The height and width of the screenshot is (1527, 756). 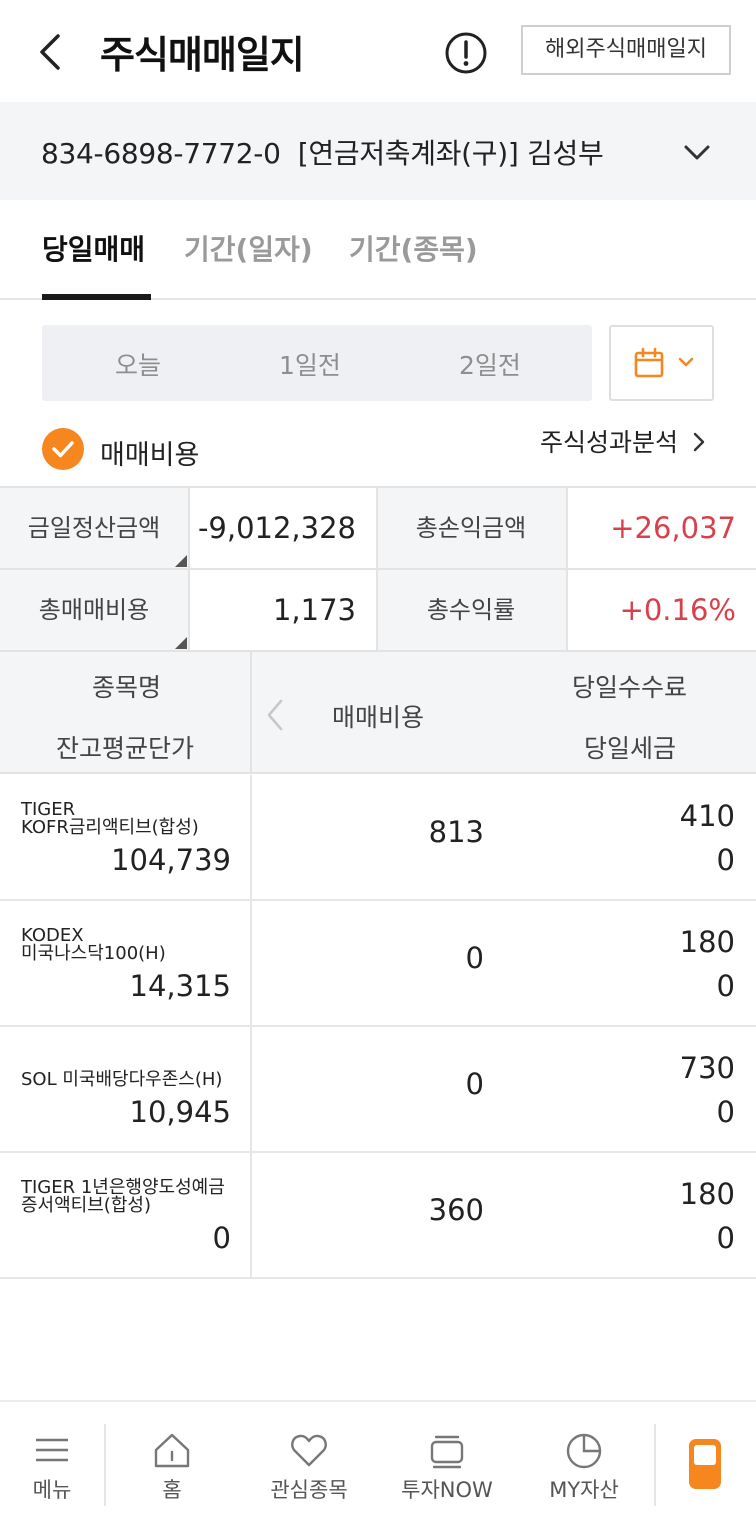 I want to click on avg-price: 0, so click(x=221, y=1238).